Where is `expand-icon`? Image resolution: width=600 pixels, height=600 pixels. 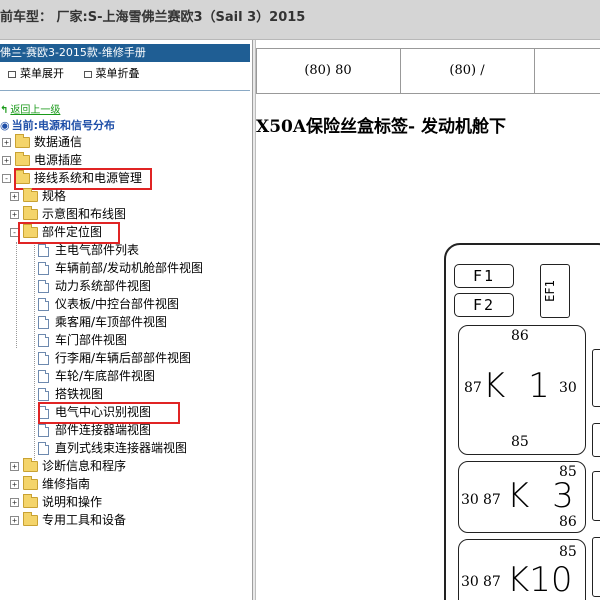 expand-icon is located at coordinates (12, 74).